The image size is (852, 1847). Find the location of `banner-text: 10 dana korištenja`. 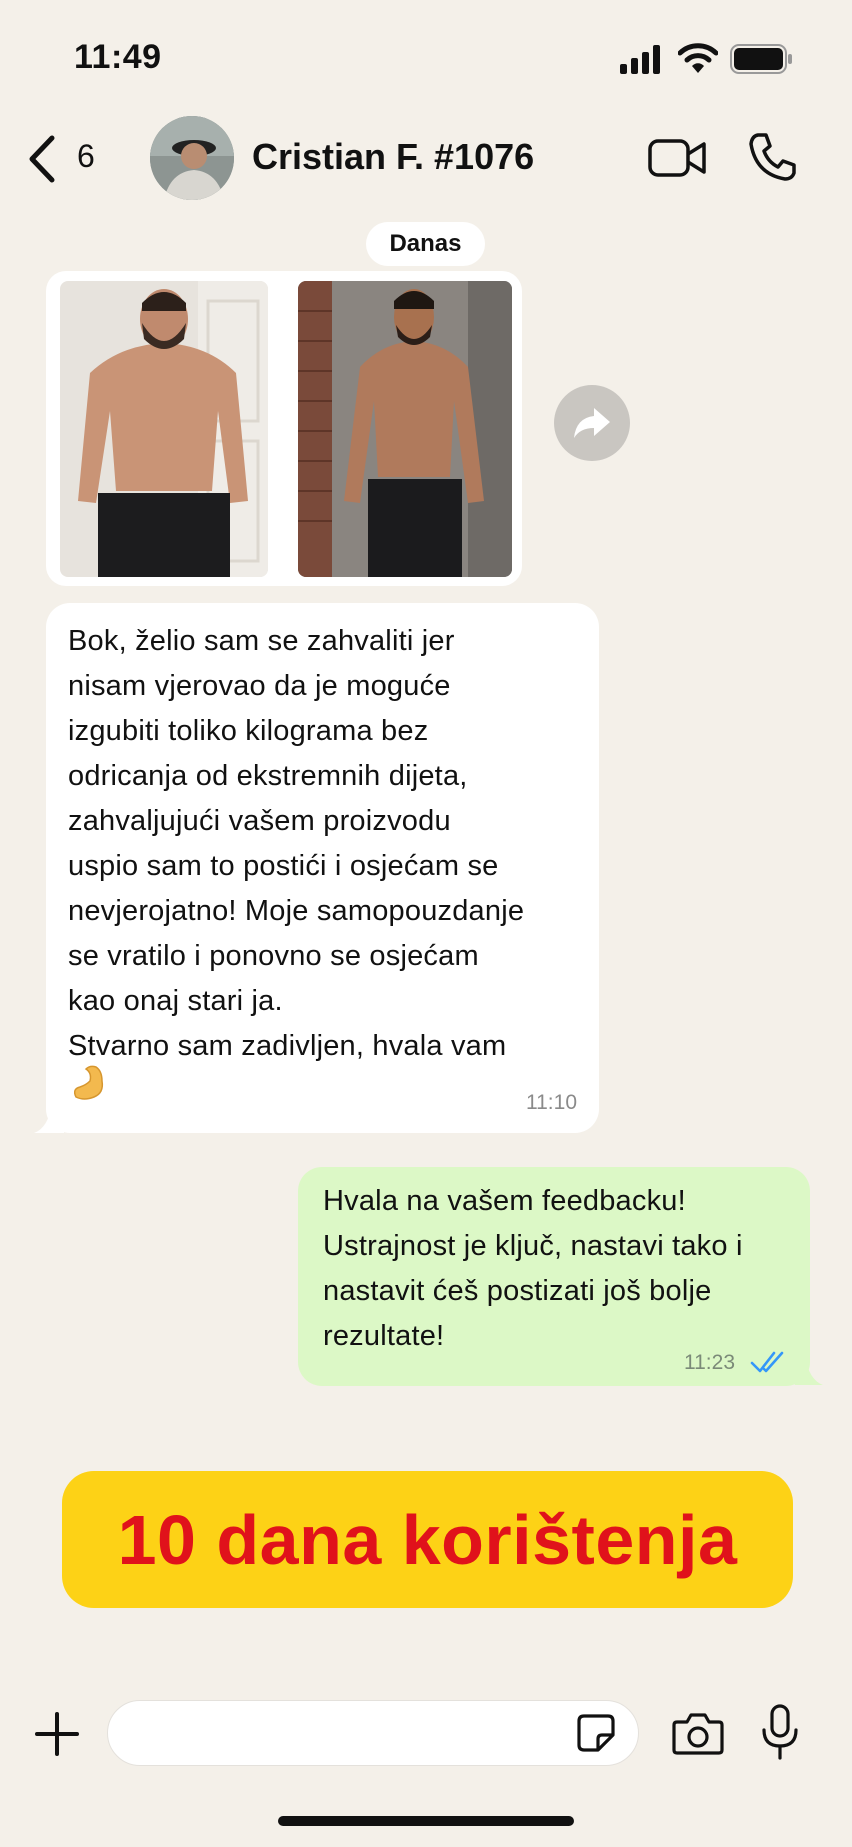

banner-text: 10 dana korištenja is located at coordinates (427, 1539).